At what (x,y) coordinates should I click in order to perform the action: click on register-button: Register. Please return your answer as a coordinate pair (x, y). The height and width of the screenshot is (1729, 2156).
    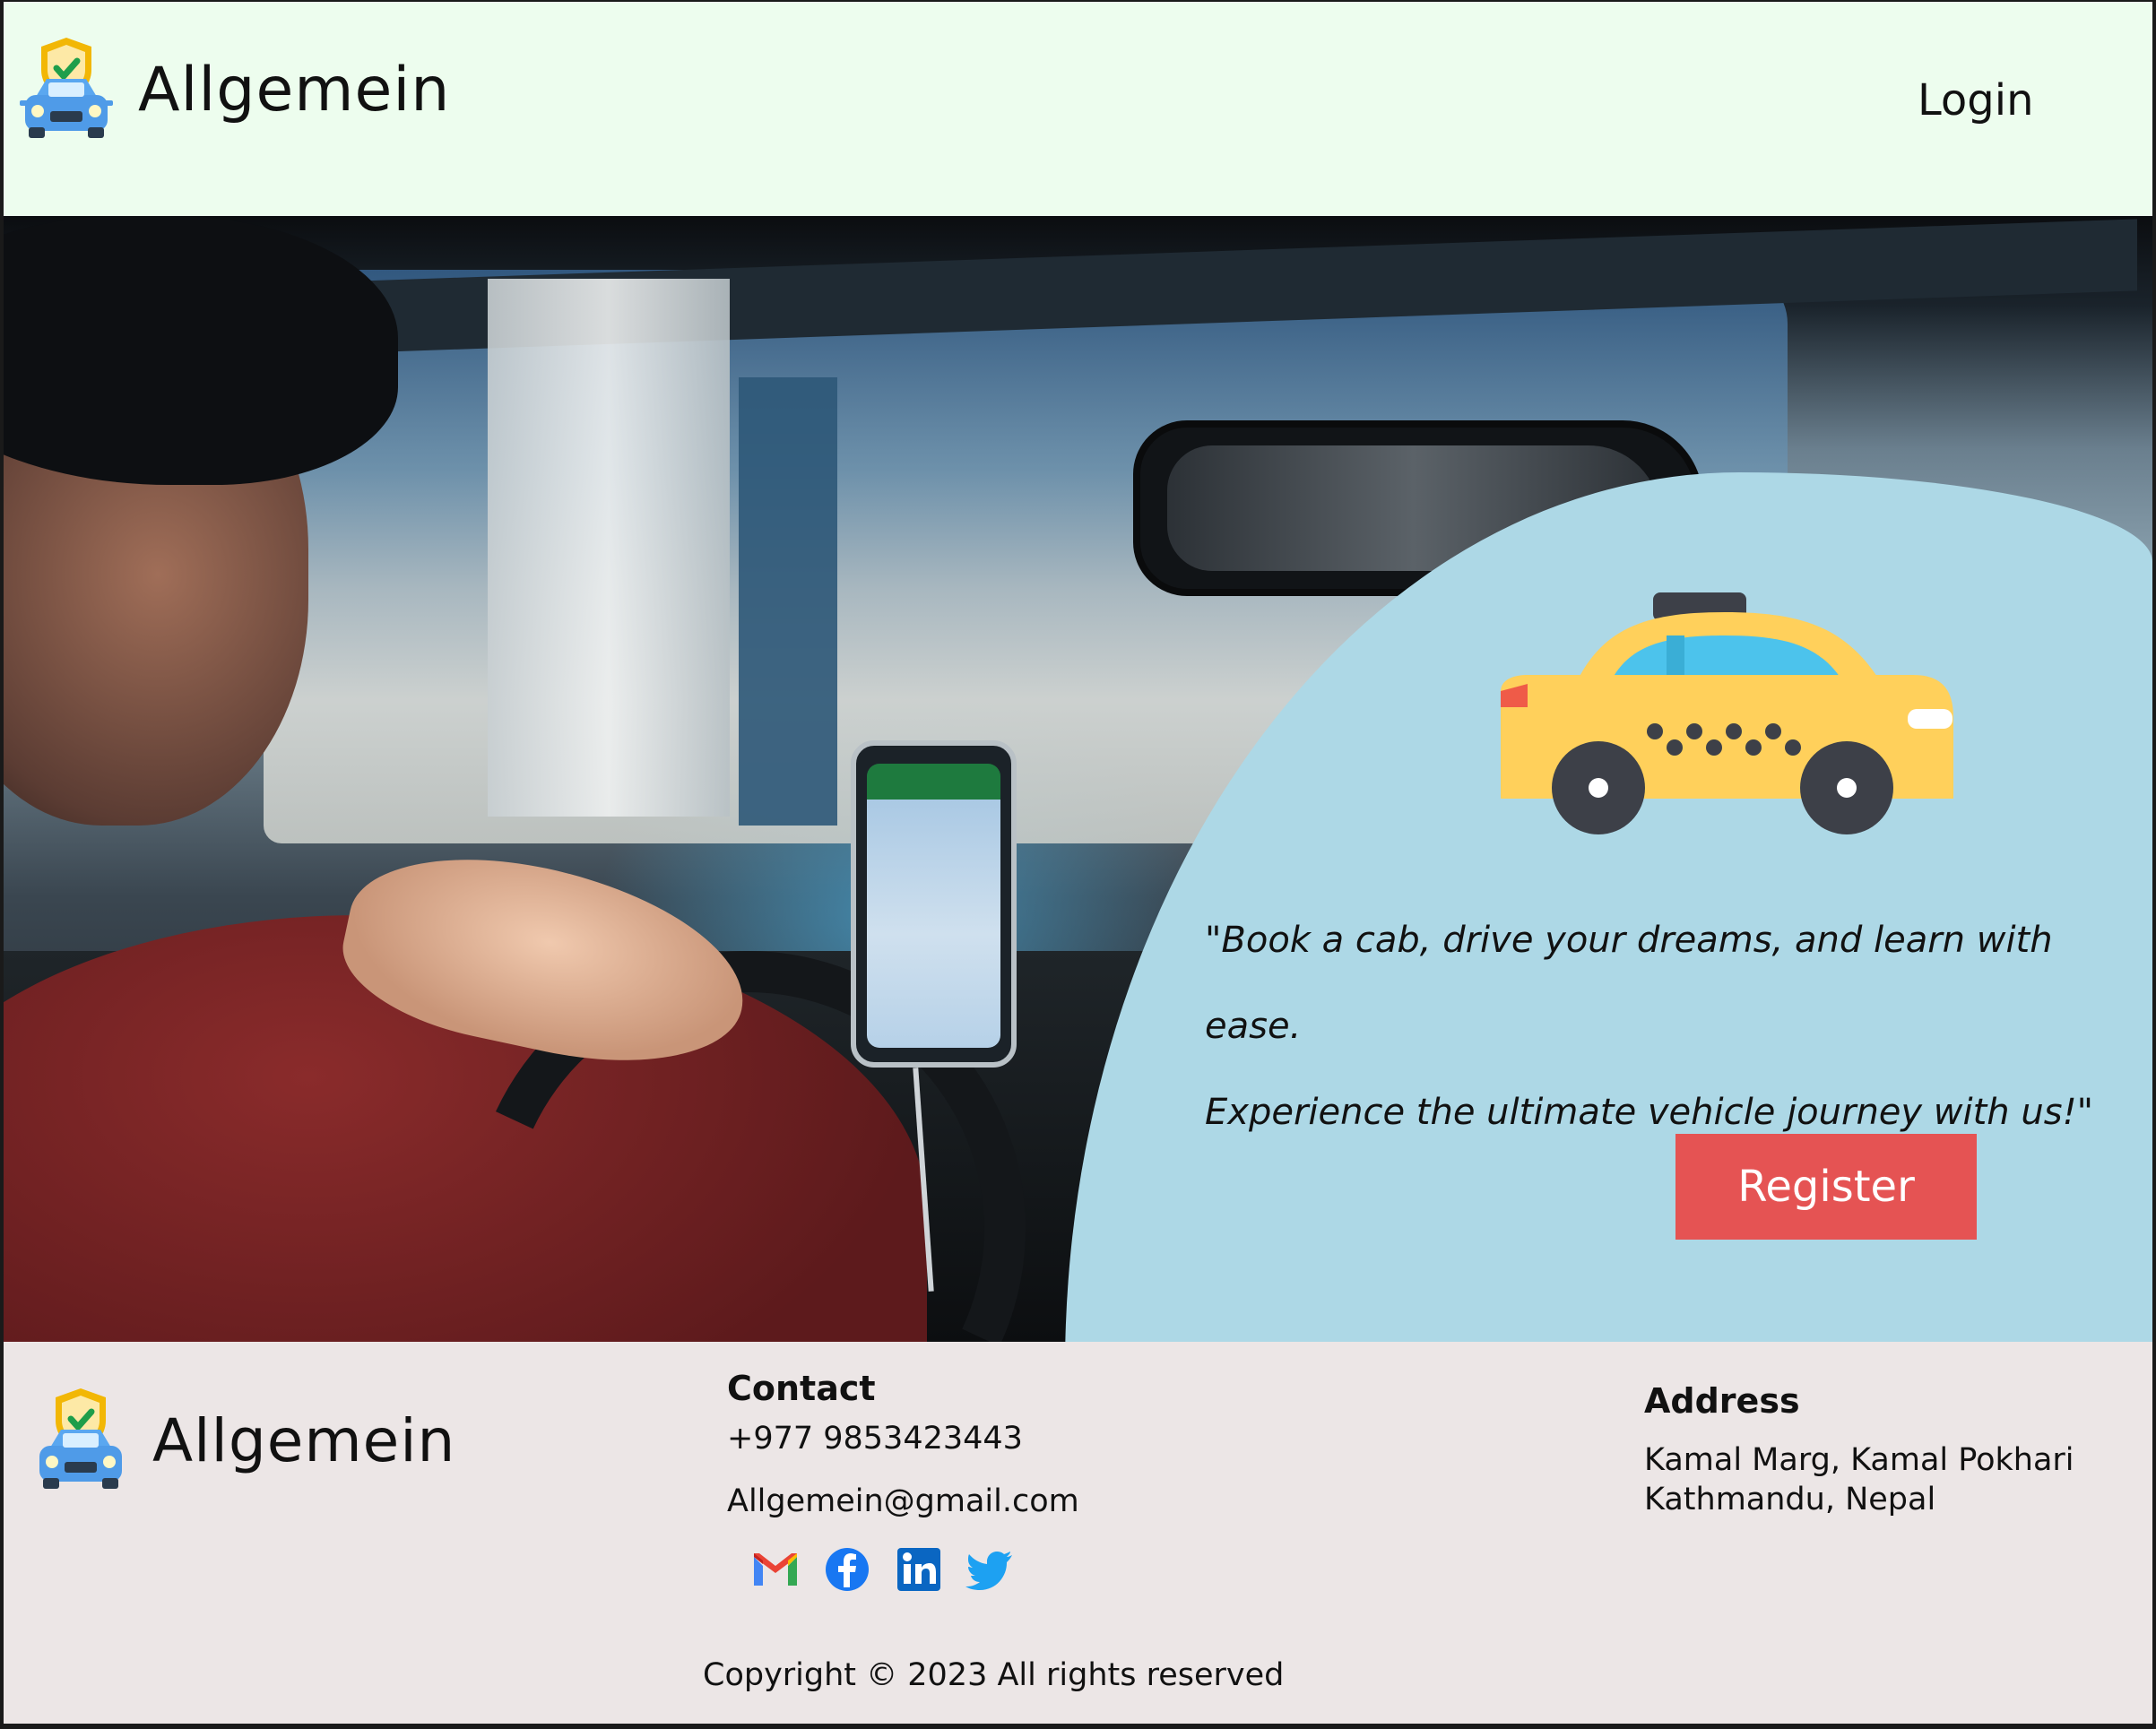
    Looking at the image, I should click on (1826, 1187).